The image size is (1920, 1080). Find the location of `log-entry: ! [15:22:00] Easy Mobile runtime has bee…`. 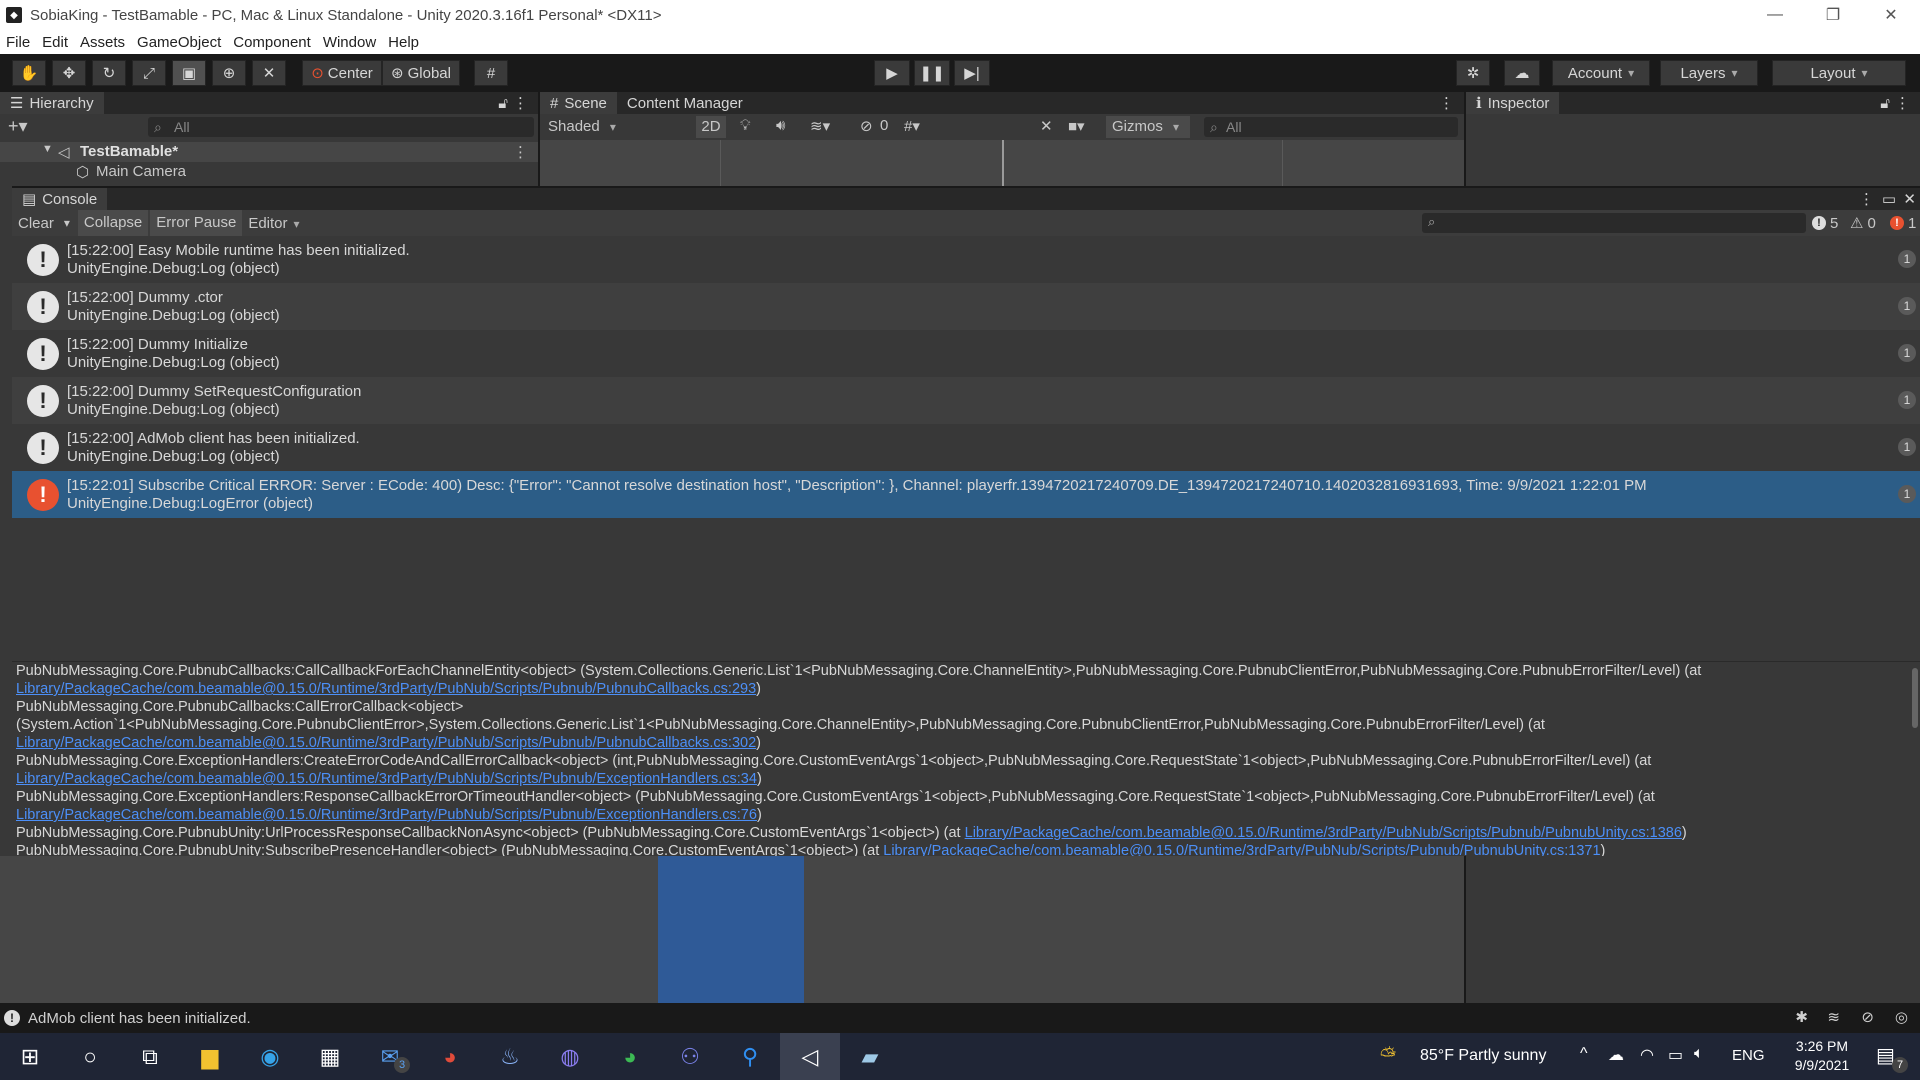

log-entry: ! [15:22:00] Easy Mobile runtime has bee… is located at coordinates (966, 259).